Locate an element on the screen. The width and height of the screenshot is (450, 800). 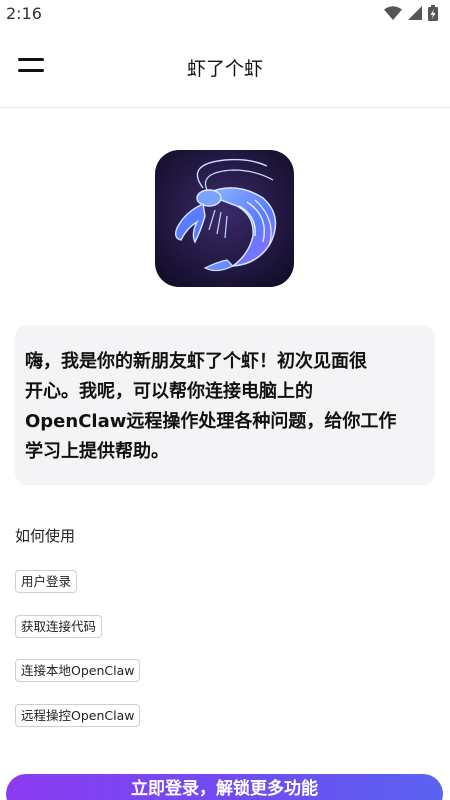
battery-charging-icon is located at coordinates (433, 13).